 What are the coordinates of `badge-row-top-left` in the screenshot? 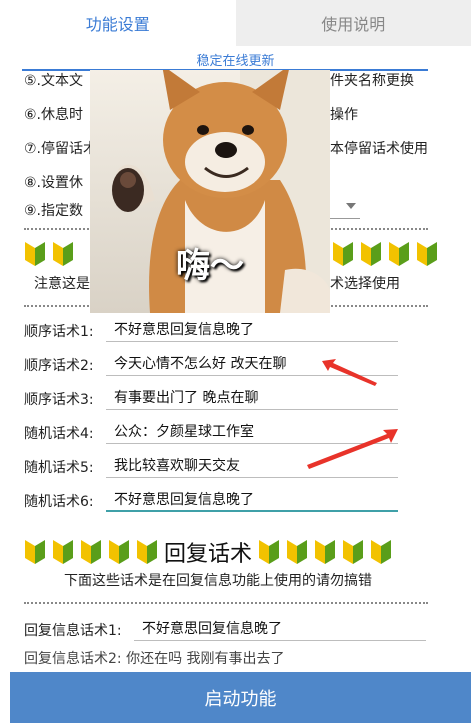 It's located at (49, 254).